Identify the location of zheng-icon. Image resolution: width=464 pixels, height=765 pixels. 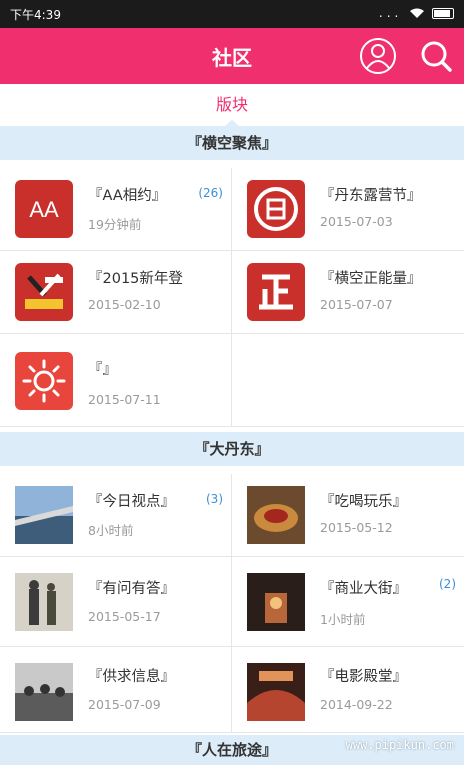
(276, 292).